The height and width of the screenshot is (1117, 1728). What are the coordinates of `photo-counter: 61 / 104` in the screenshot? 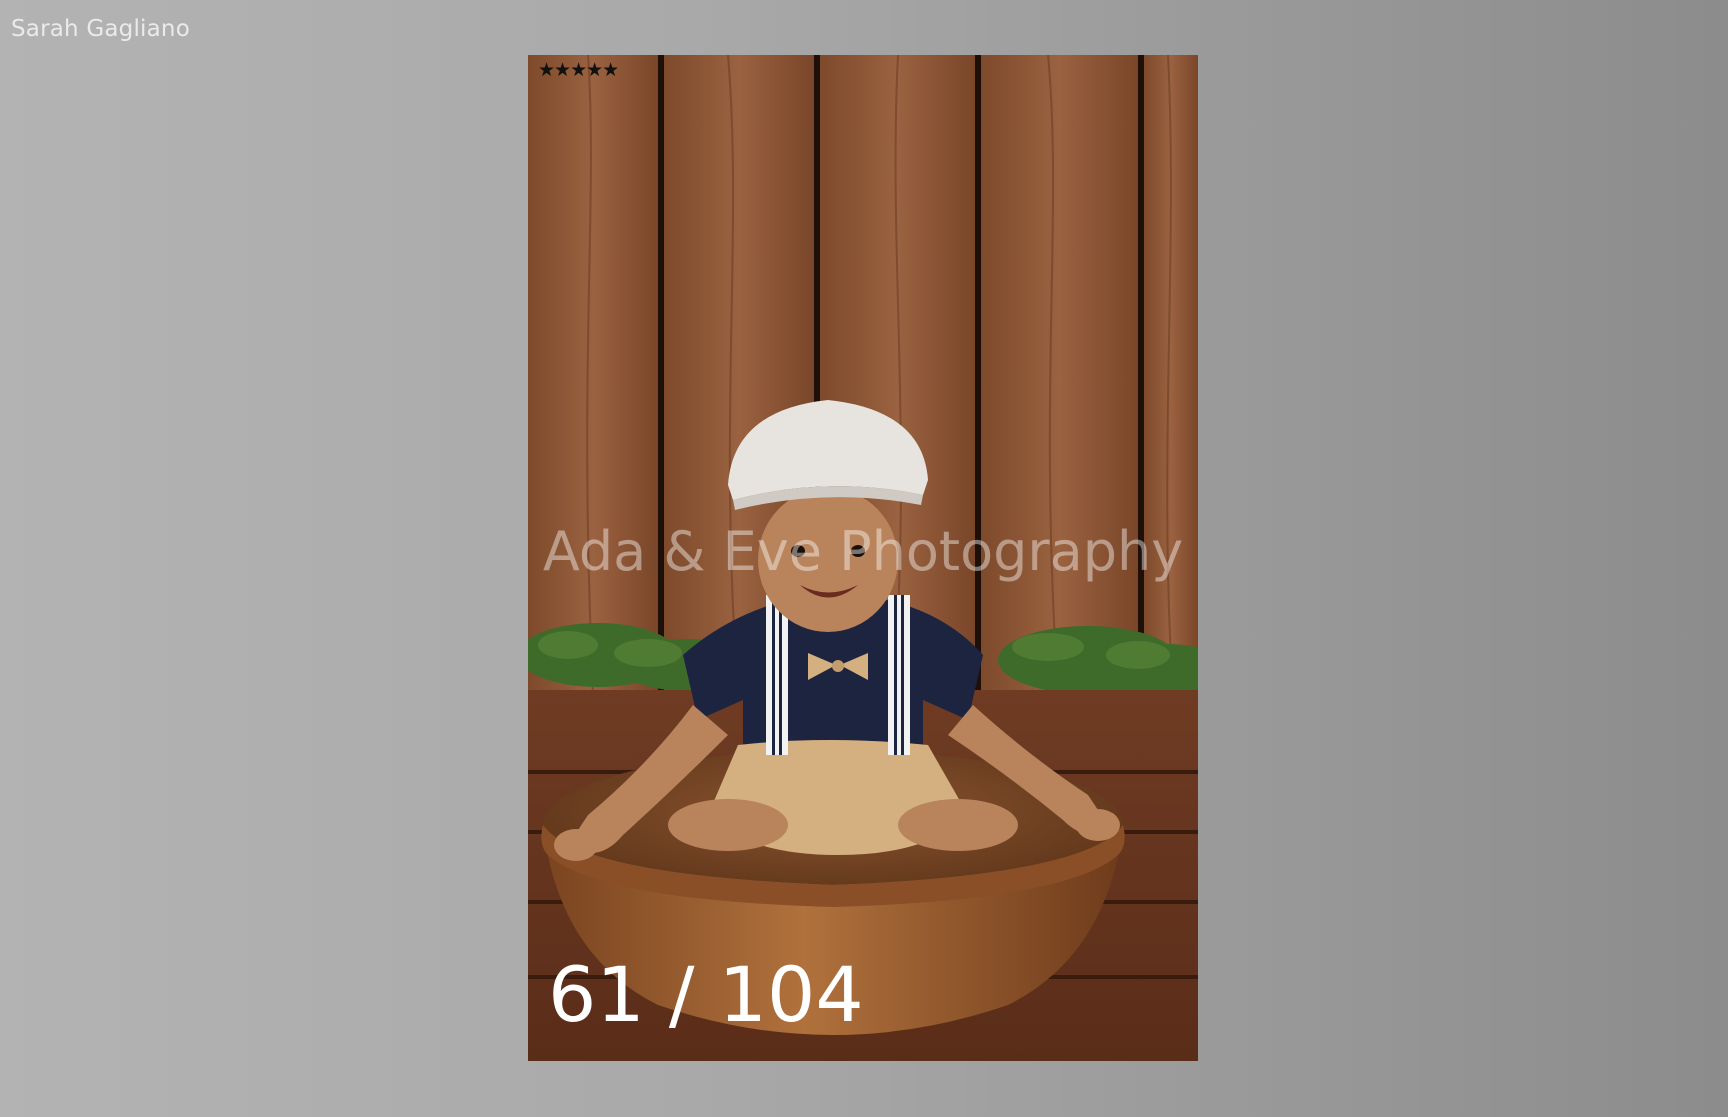 It's located at (706, 994).